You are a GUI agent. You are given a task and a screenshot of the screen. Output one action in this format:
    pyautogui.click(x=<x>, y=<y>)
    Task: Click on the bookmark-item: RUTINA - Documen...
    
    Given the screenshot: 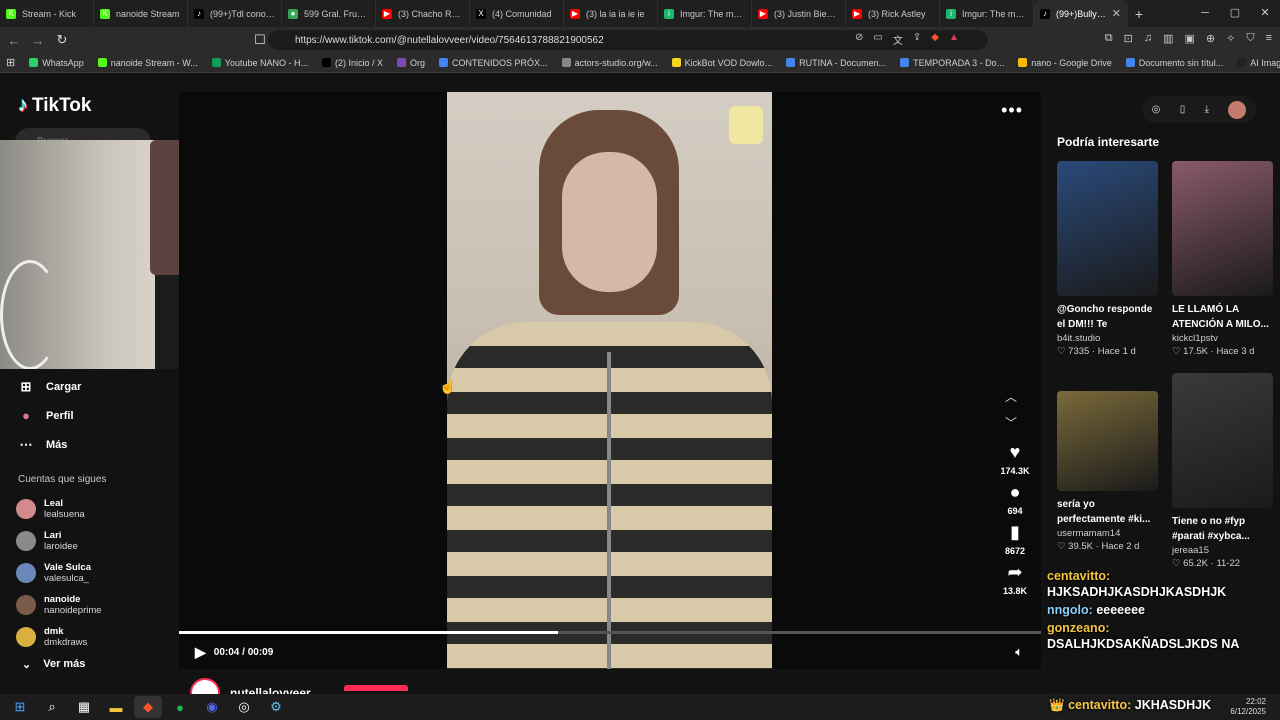 What is the action you would take?
    pyautogui.click(x=836, y=63)
    